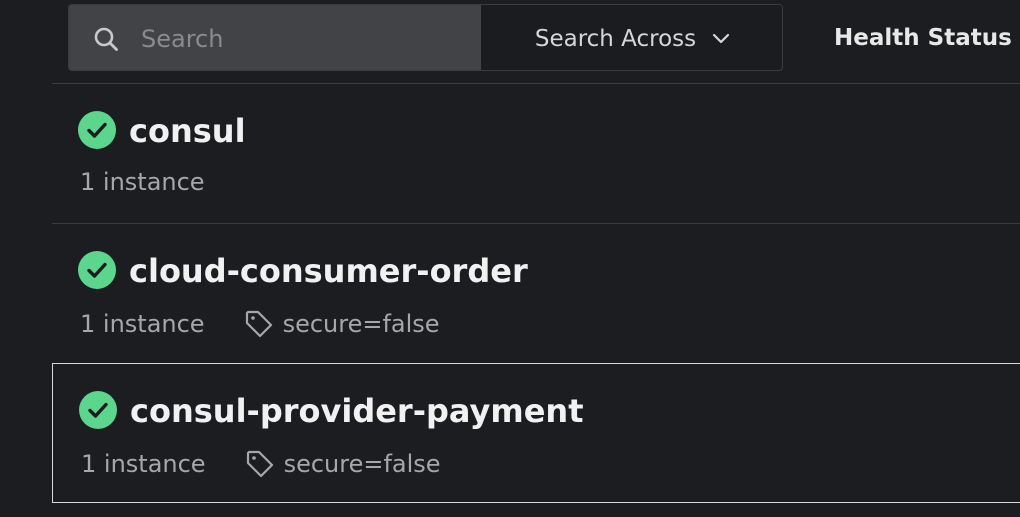 The width and height of the screenshot is (1020, 517). Describe the element at coordinates (305, 37) in the screenshot. I see `search-input` at that location.